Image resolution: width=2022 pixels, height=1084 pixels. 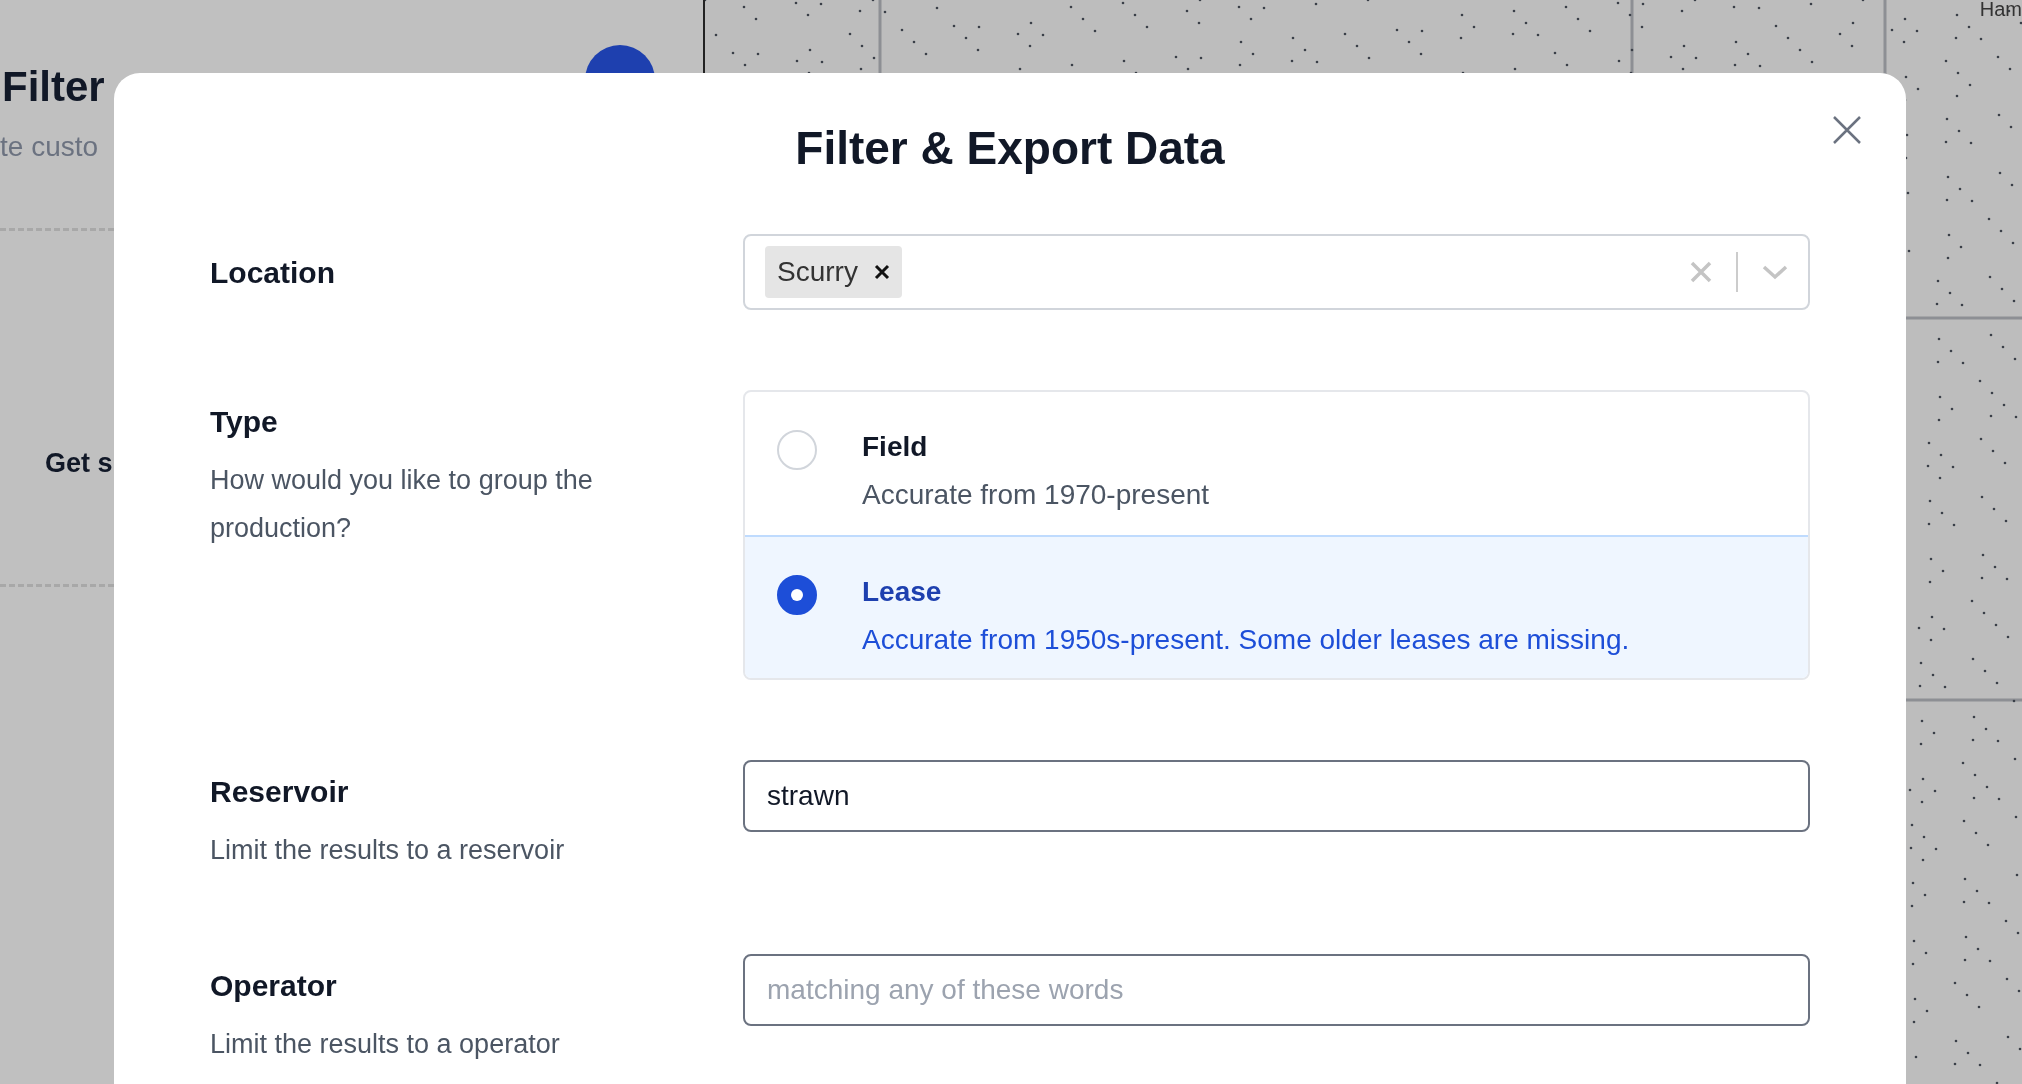 What do you see at coordinates (385, 1044) in the screenshot?
I see `field-description: Limit the results to a operator` at bounding box center [385, 1044].